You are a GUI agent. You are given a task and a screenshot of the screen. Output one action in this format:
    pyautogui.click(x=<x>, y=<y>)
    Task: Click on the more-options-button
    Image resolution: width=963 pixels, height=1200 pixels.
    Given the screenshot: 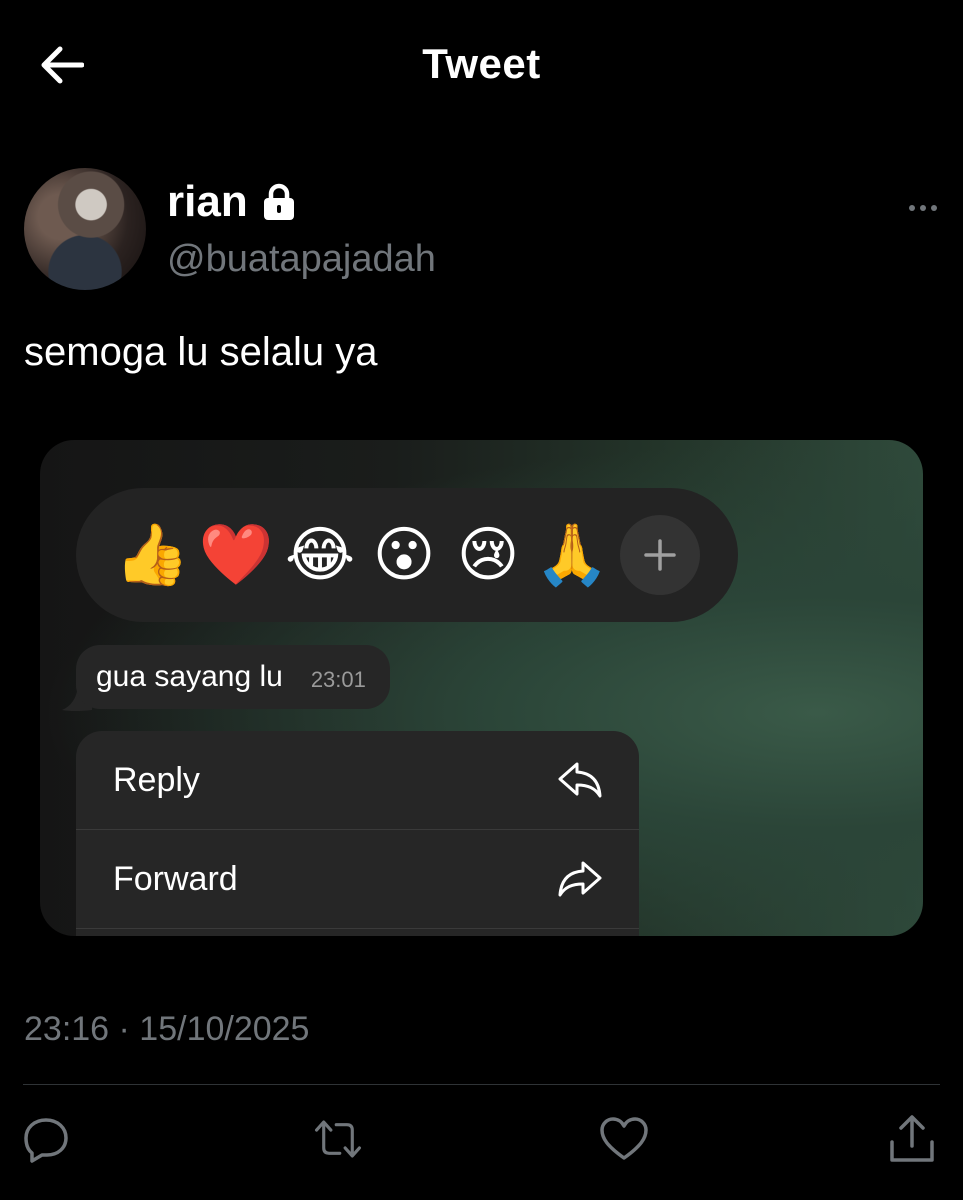 What is the action you would take?
    pyautogui.click(x=923, y=208)
    